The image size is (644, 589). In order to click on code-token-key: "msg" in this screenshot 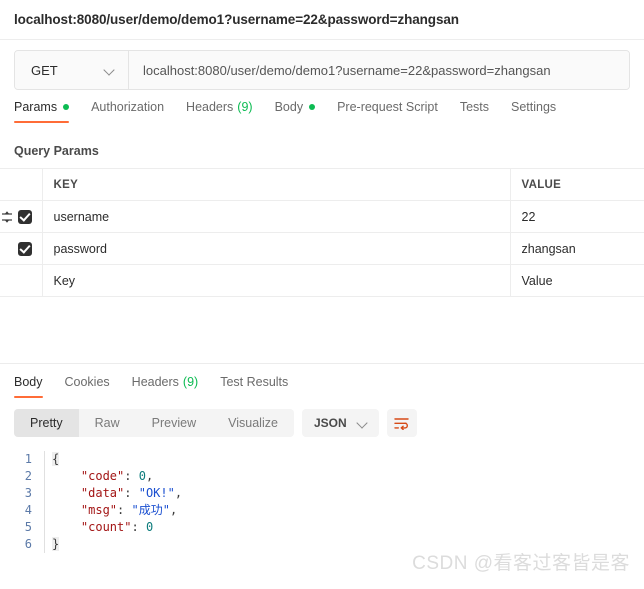, I will do `click(99, 510)`.